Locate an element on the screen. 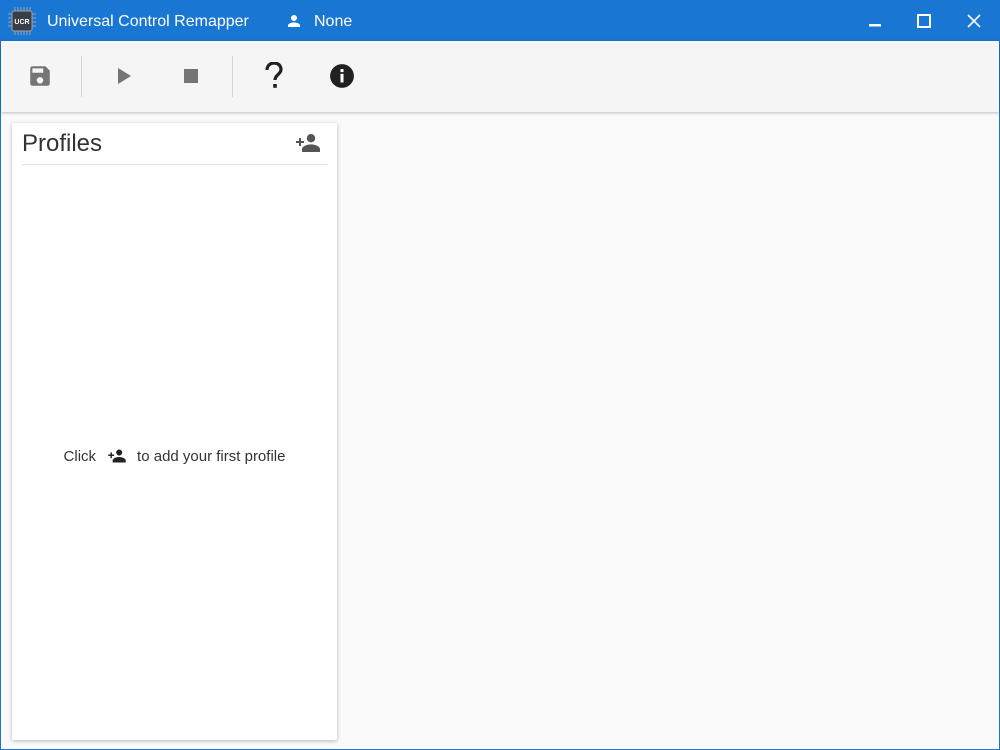  maximize-button is located at coordinates (924, 21).